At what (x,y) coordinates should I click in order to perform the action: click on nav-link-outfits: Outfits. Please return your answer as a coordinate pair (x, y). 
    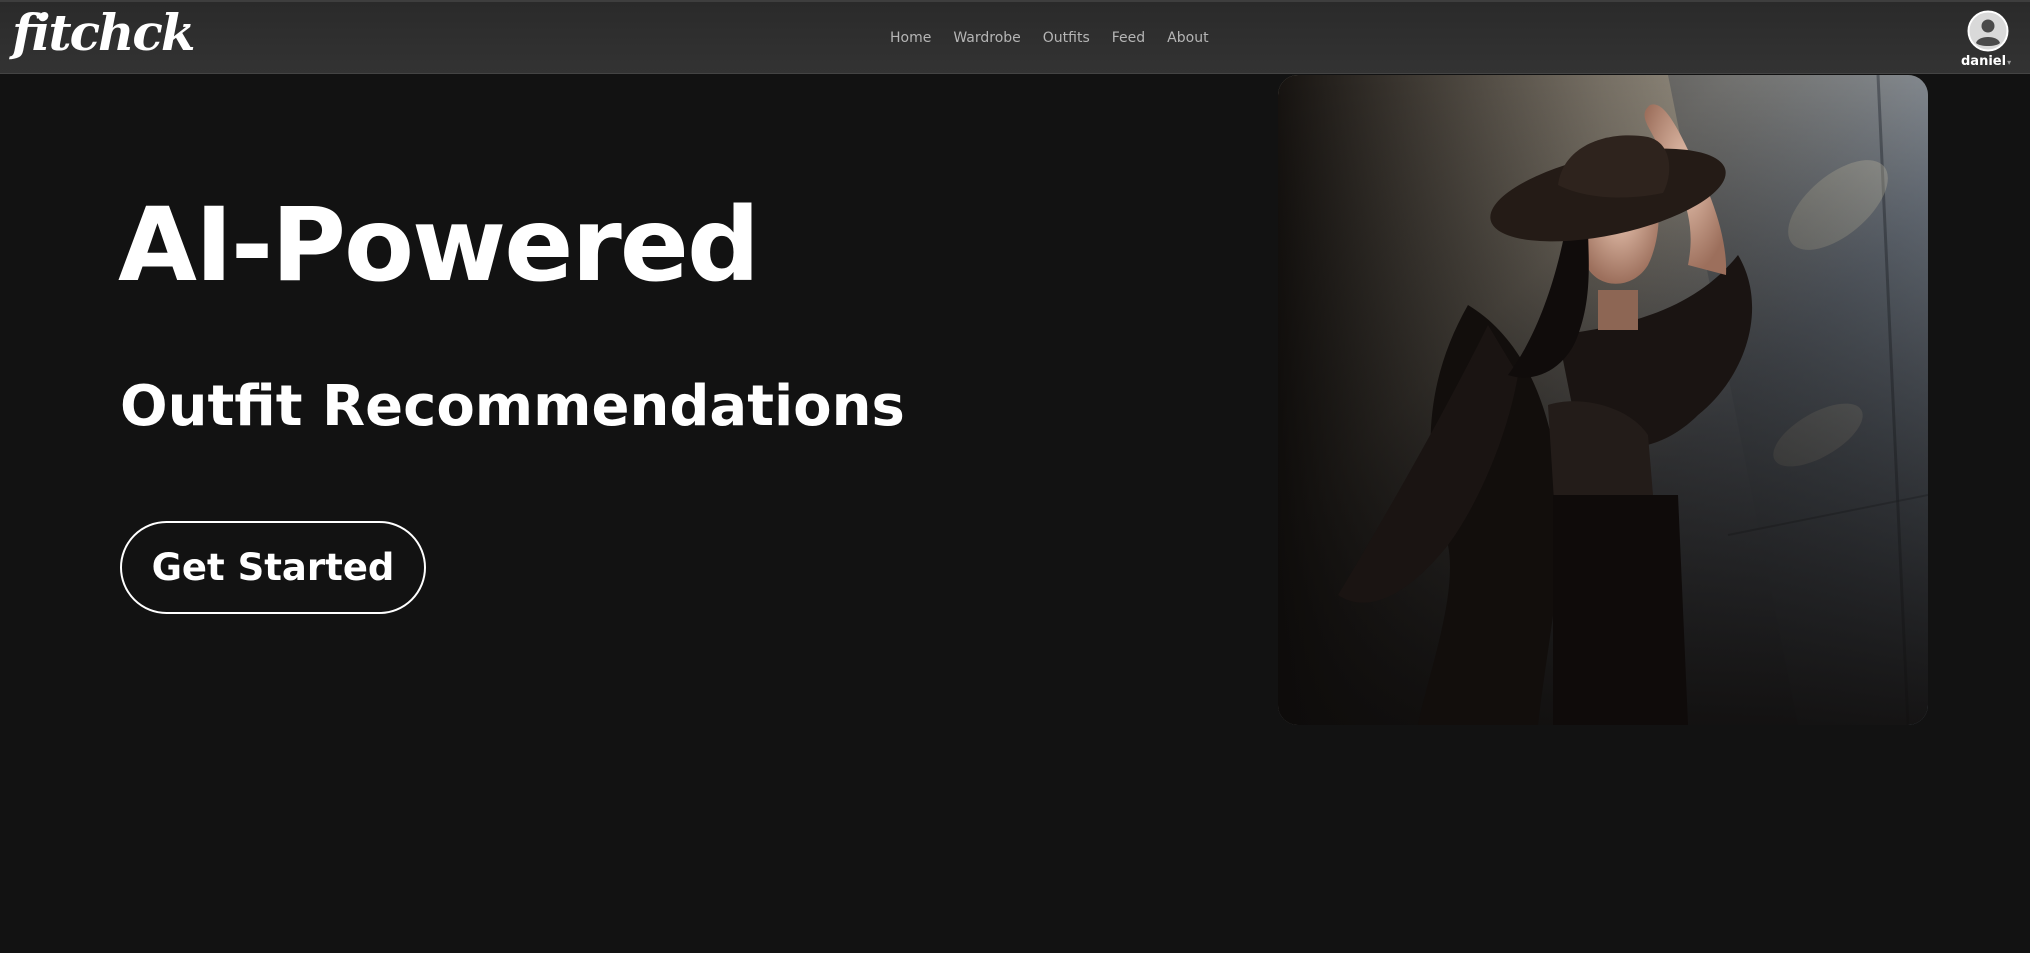
    Looking at the image, I should click on (1066, 38).